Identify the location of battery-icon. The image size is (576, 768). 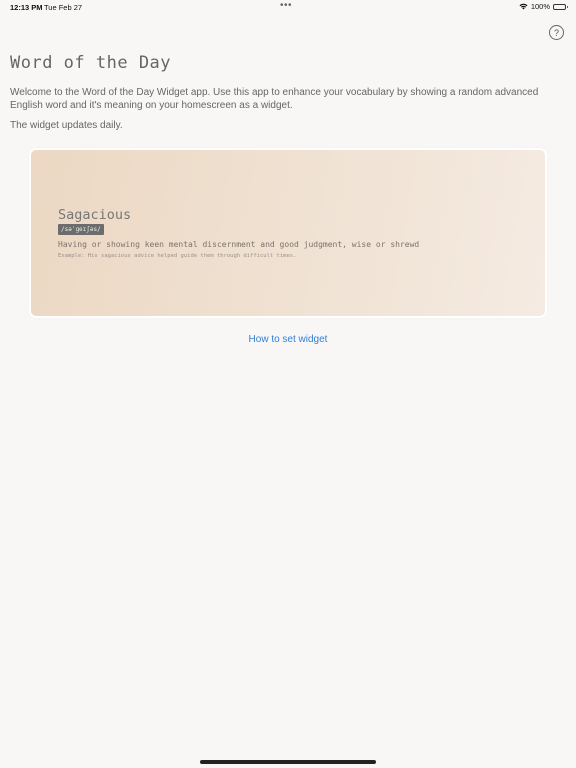
(560, 6).